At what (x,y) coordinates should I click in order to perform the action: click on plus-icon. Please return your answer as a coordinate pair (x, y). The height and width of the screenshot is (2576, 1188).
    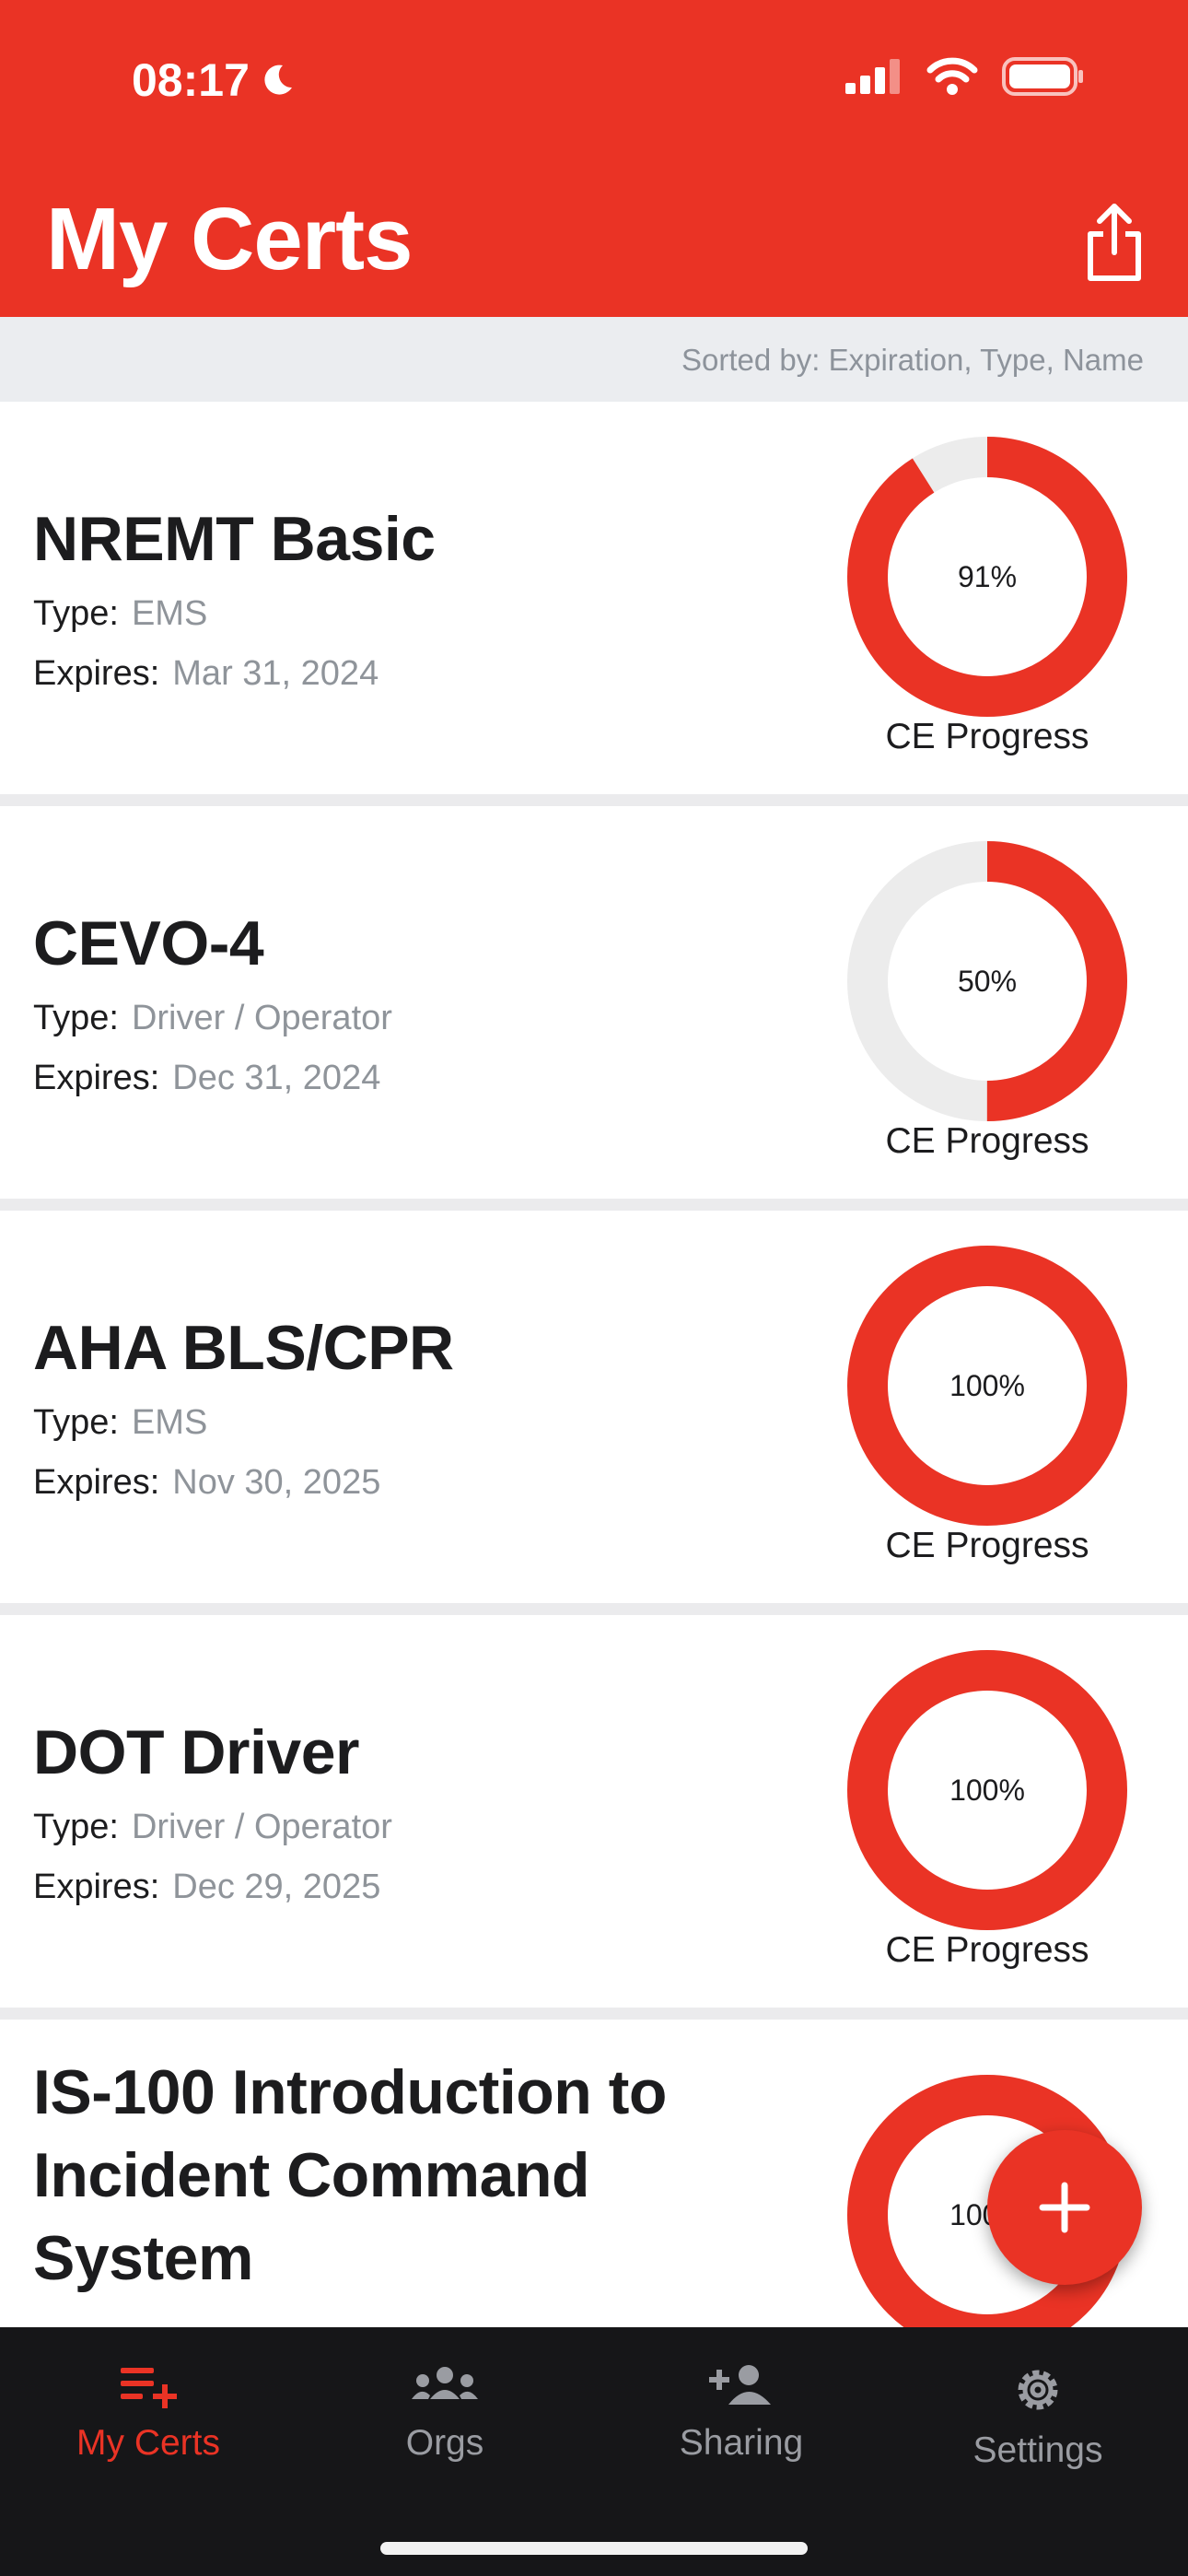
    Looking at the image, I should click on (1064, 2207).